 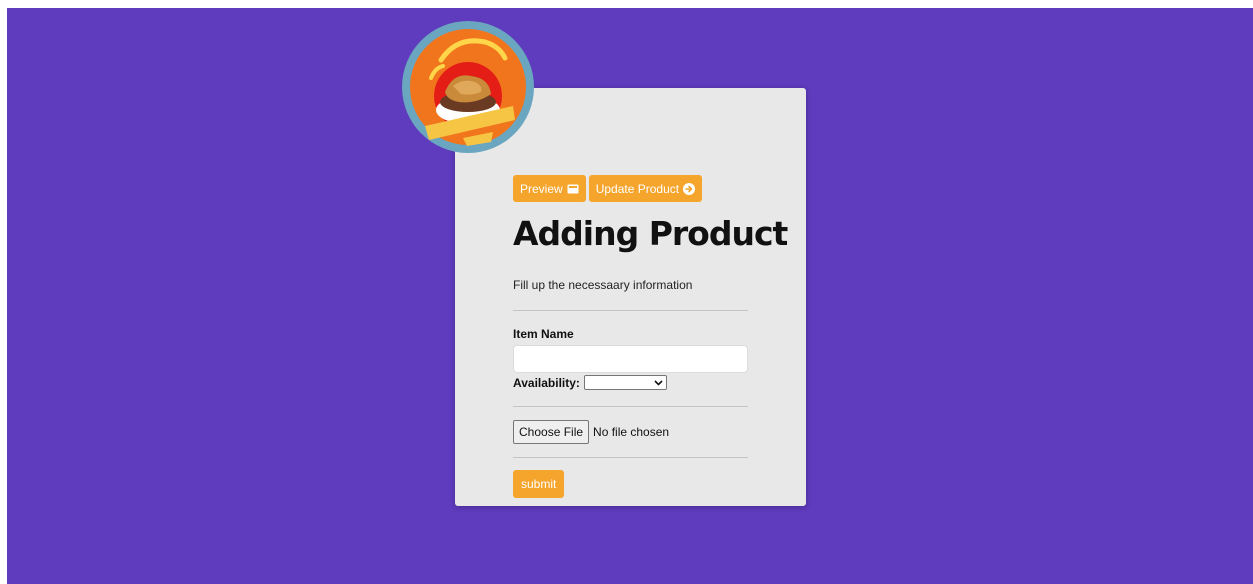 I want to click on toolbar: Preview Update Product, so click(x=608, y=188).